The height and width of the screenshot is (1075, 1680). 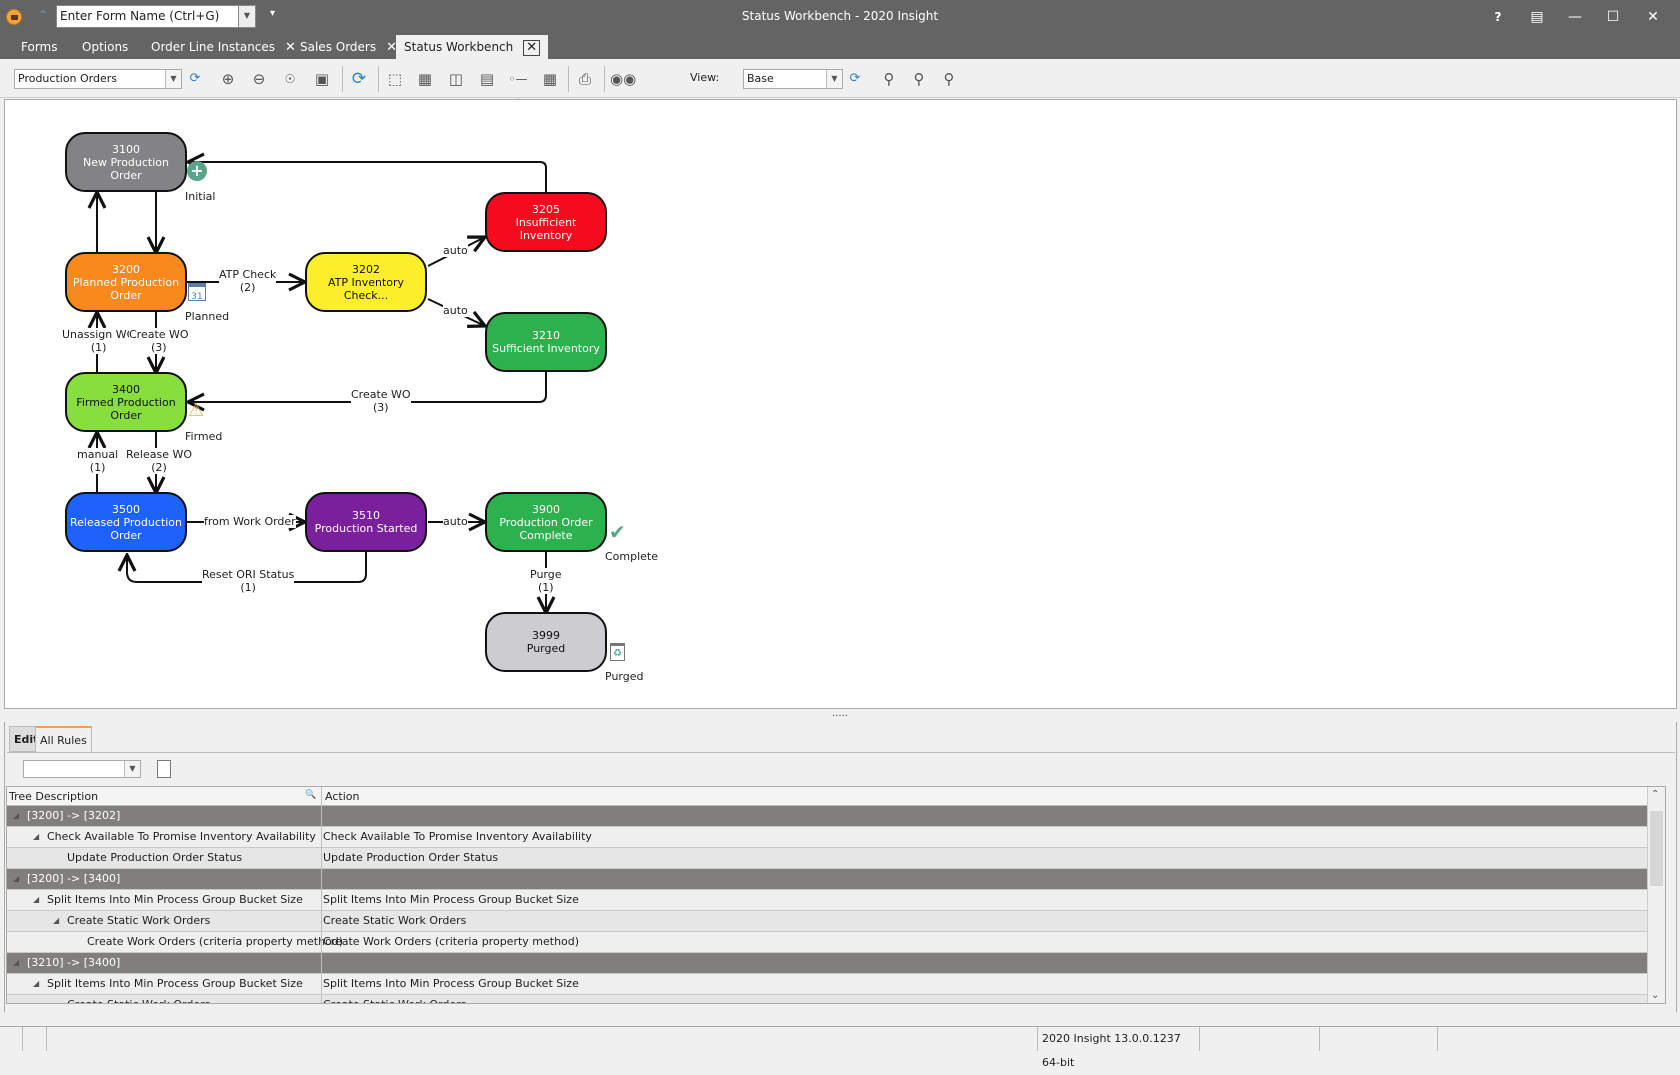 I want to click on vertical-scrollbar: ⌃ ⌄, so click(x=1656, y=895).